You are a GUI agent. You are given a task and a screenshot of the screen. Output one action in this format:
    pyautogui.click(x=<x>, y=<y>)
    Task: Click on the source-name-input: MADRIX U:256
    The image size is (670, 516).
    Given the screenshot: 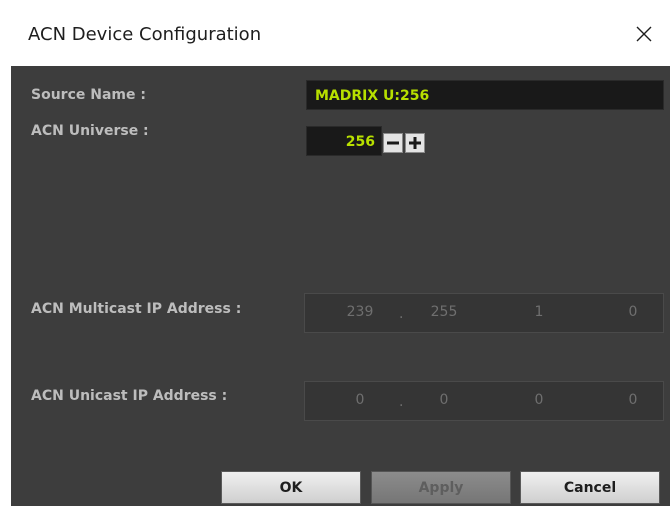 What is the action you would take?
    pyautogui.click(x=485, y=95)
    